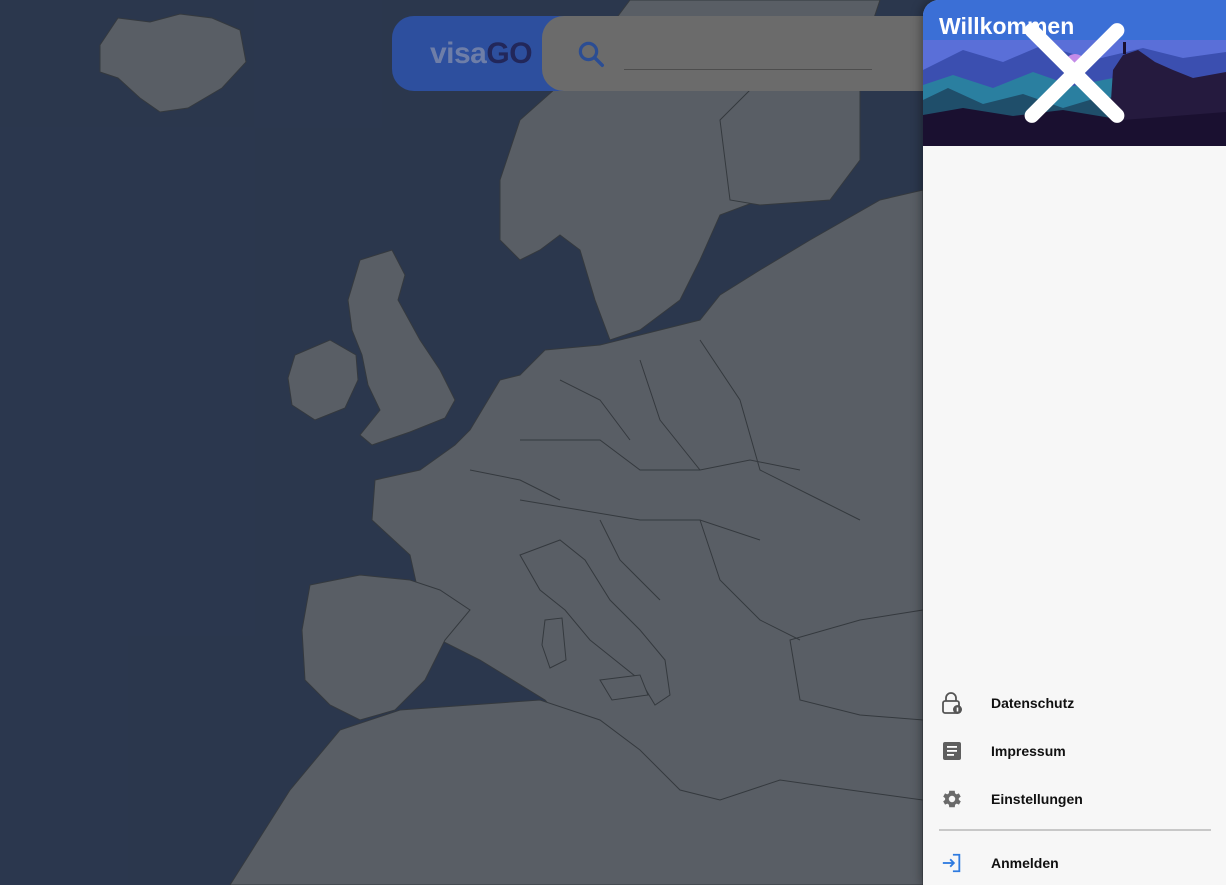 Image resolution: width=1226 pixels, height=885 pixels. I want to click on menu-item-impressum: Impressum, so click(1074, 751).